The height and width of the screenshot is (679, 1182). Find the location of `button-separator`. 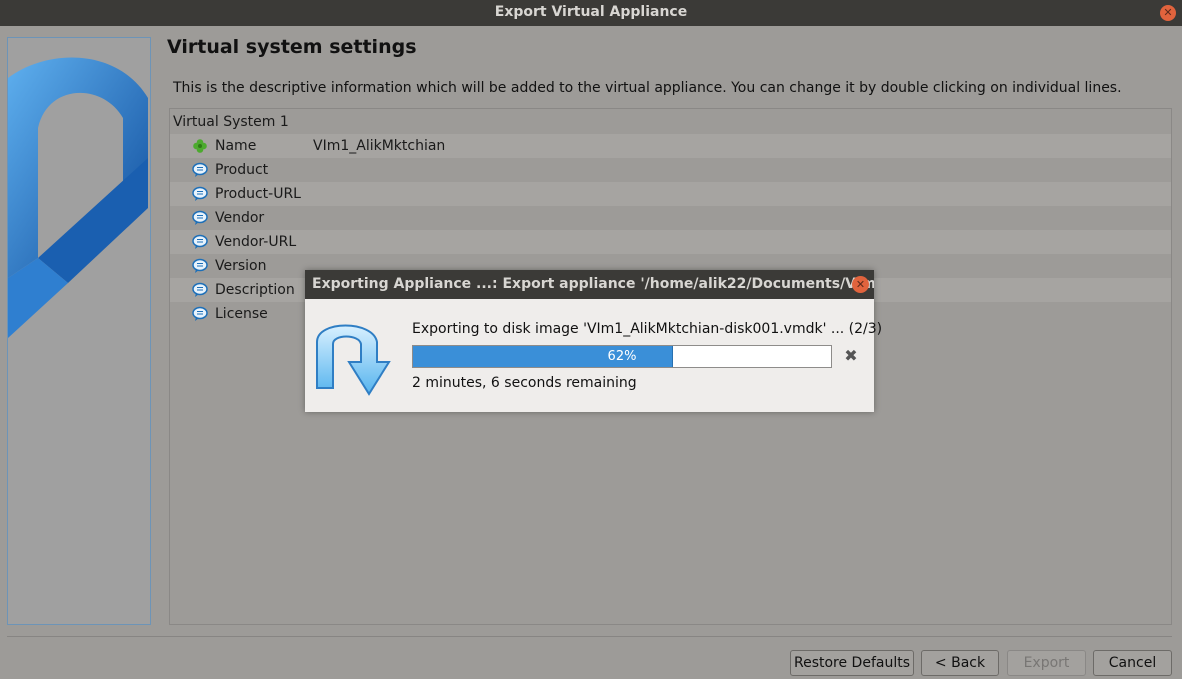

button-separator is located at coordinates (589, 636).